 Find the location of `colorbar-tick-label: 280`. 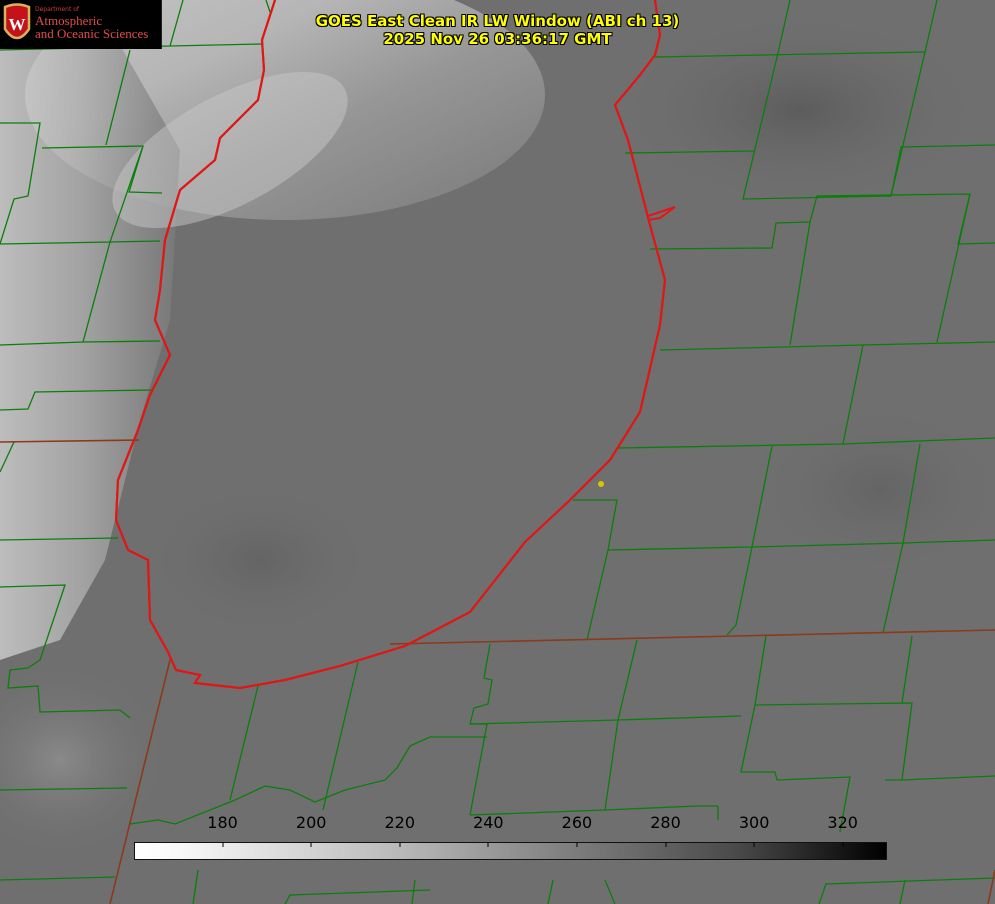

colorbar-tick-label: 280 is located at coordinates (665, 822).